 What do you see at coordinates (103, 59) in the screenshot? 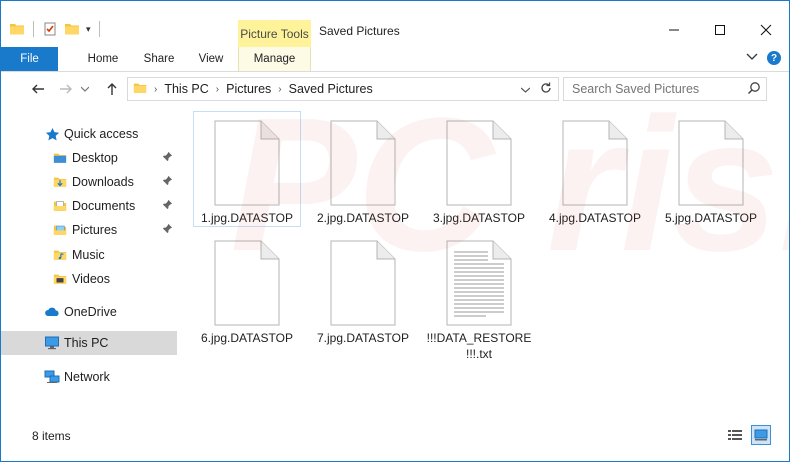
I see `tab-home: Home` at bounding box center [103, 59].